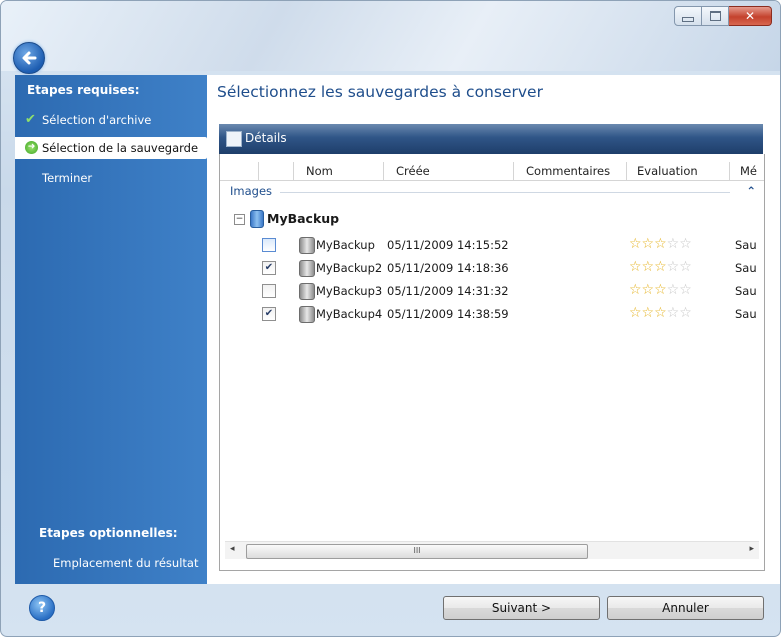  I want to click on maximize-icon, so click(715, 16).